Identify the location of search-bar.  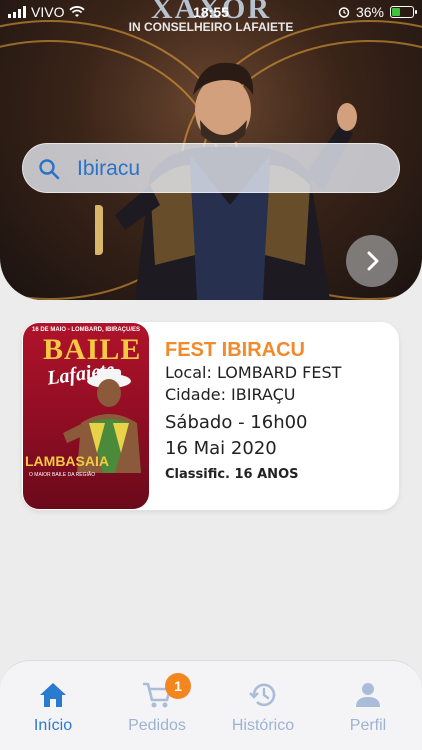
(211, 168).